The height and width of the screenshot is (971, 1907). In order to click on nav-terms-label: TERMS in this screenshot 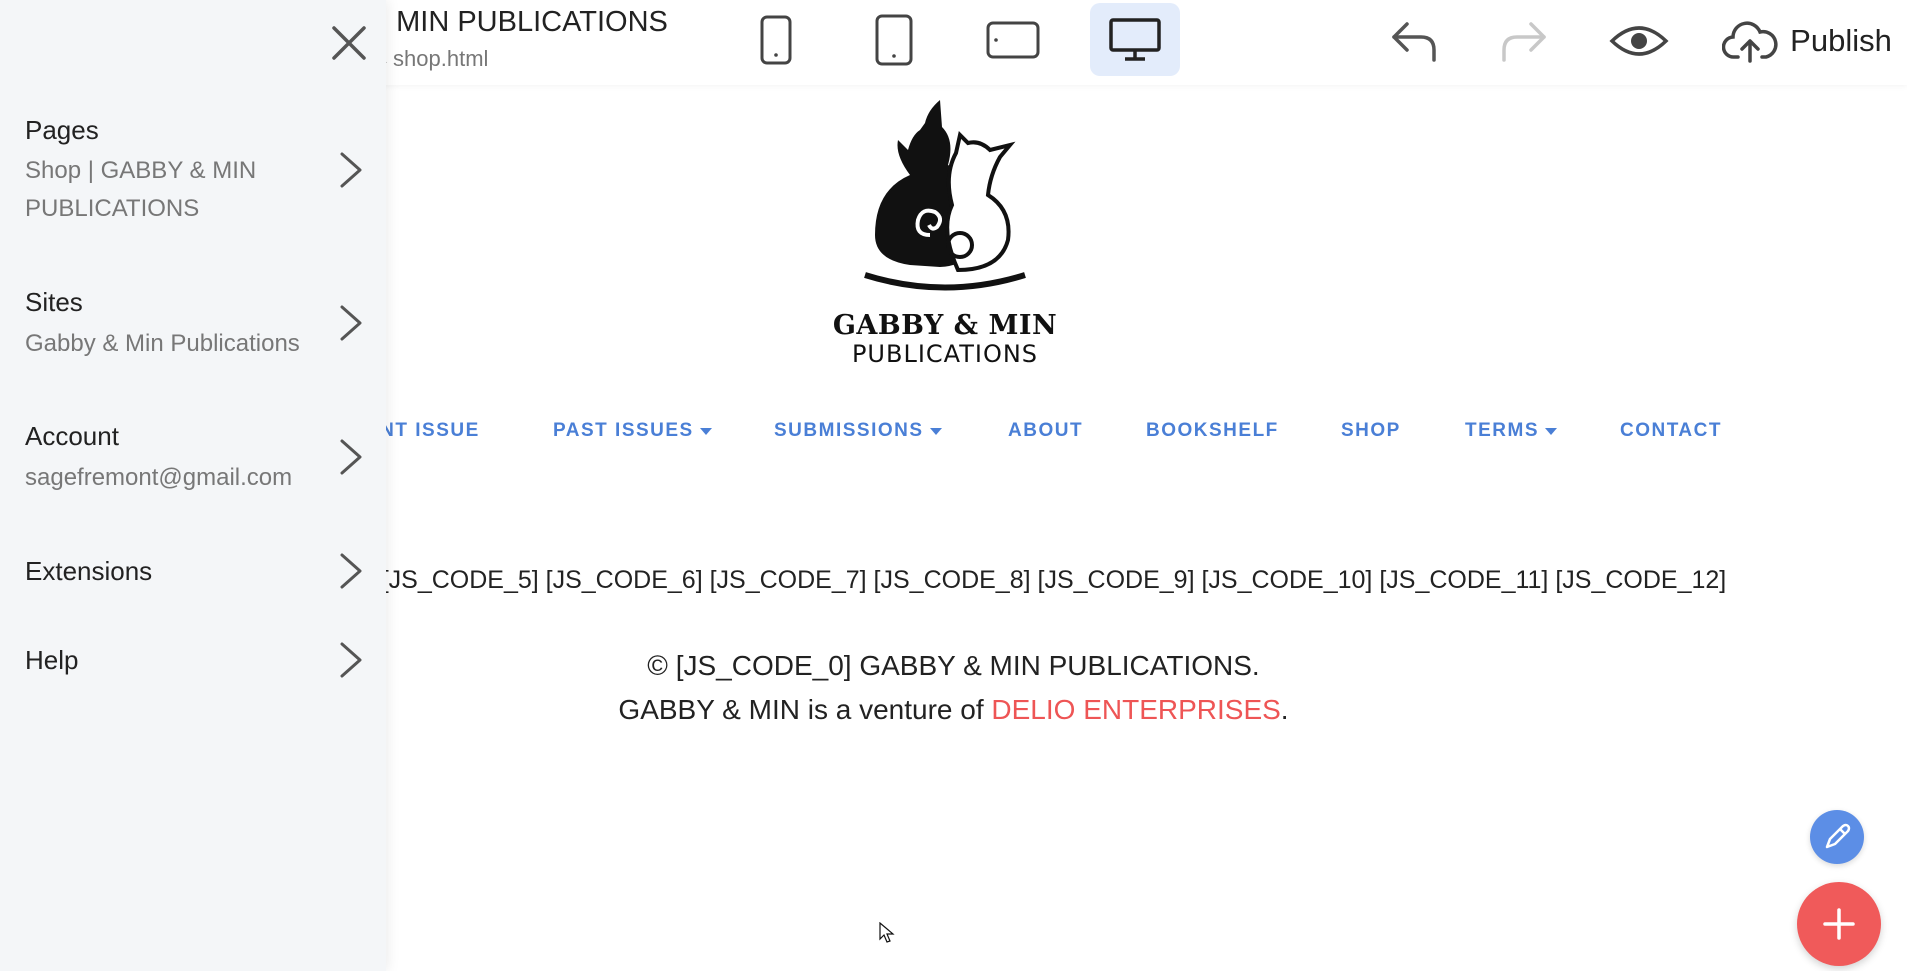, I will do `click(1502, 430)`.